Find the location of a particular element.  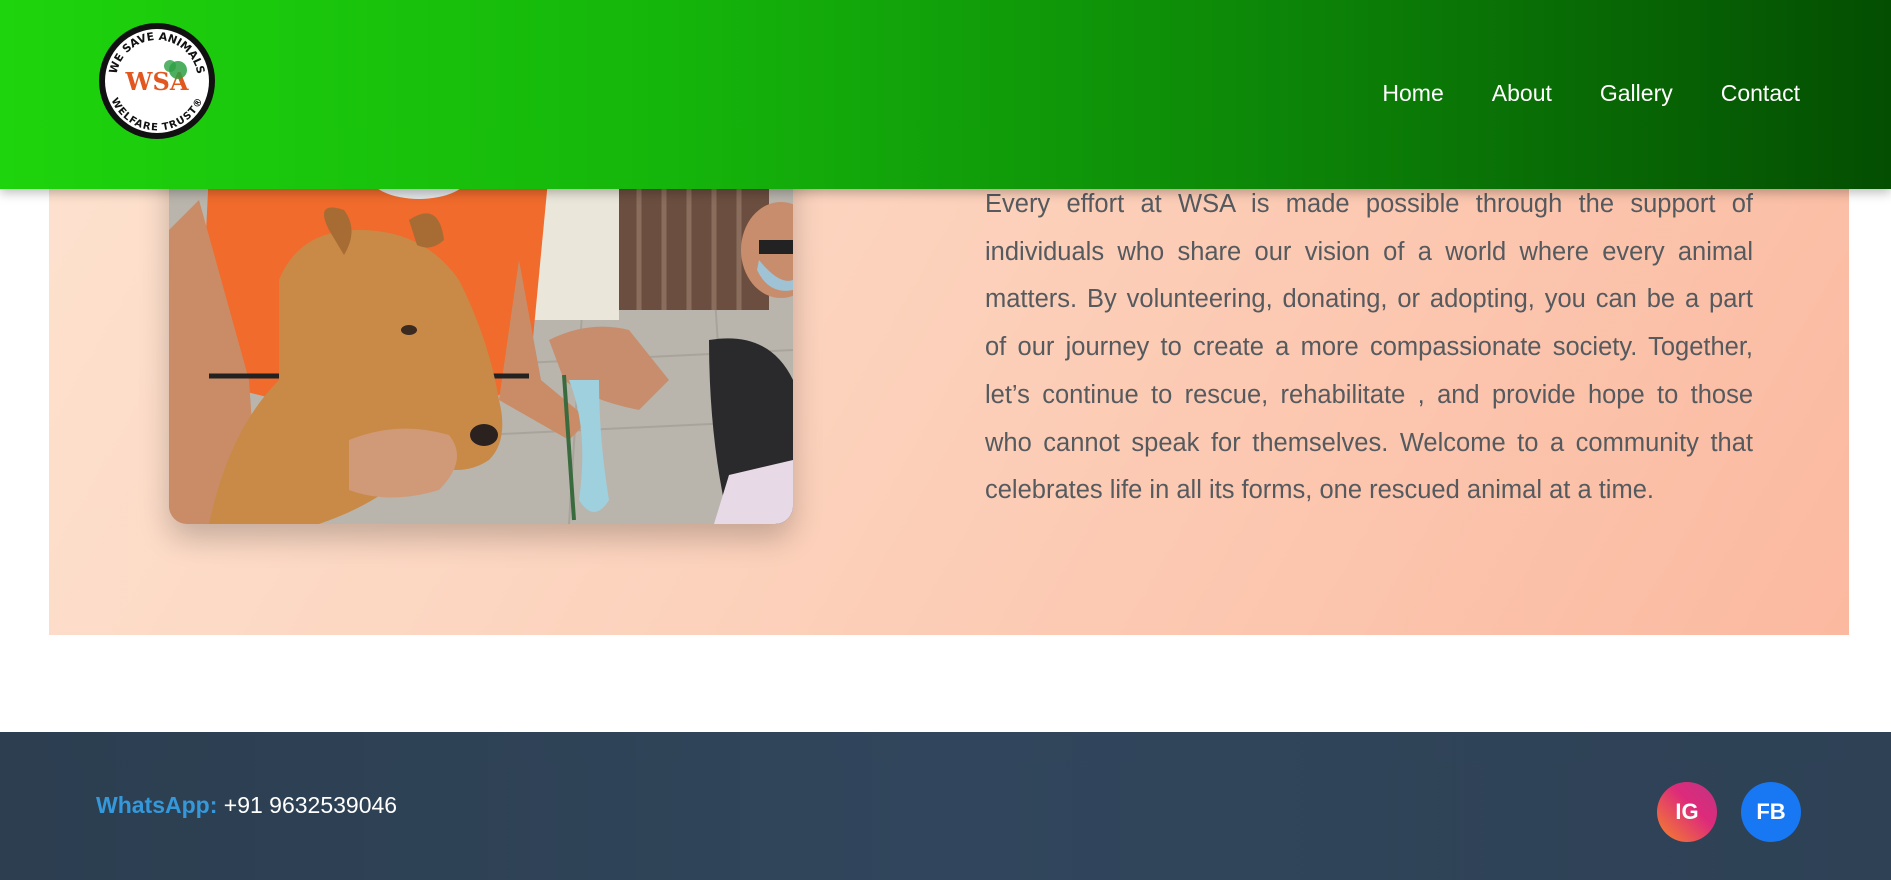

main-nav: Home About Gallery Contact is located at coordinates (1591, 93).